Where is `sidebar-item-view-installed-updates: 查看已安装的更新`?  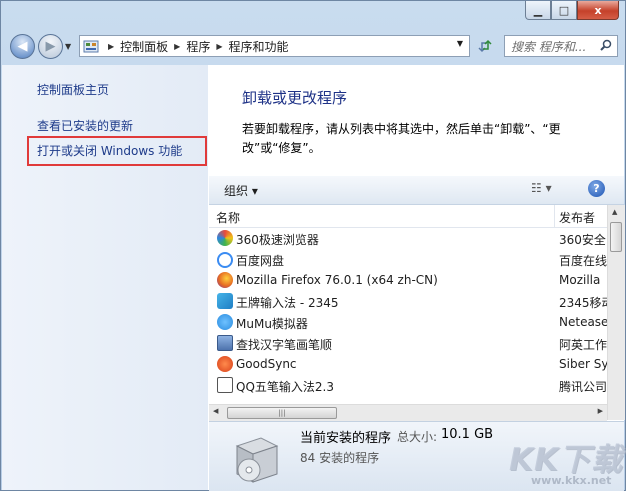 sidebar-item-view-installed-updates: 查看已安装的更新 is located at coordinates (85, 125).